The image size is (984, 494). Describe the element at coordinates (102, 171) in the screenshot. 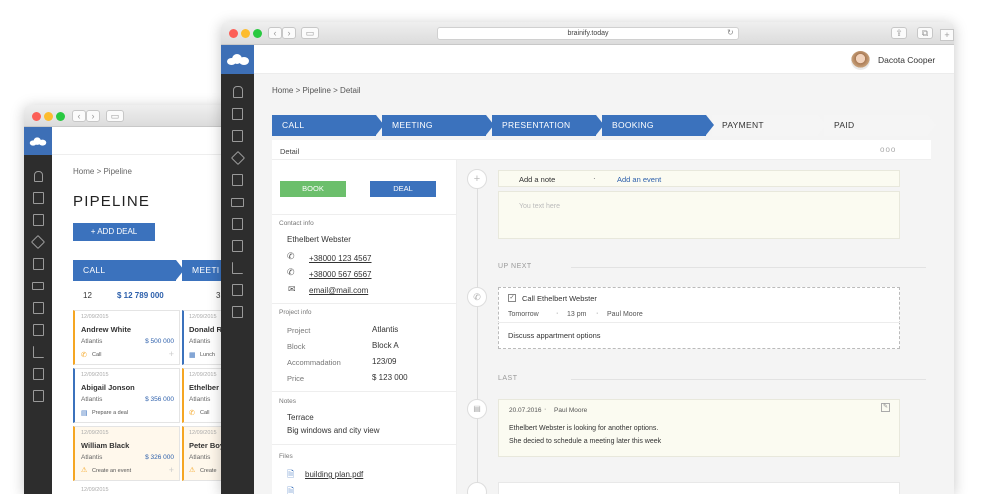

I see `breadcrumb: Home > Pipeline` at that location.